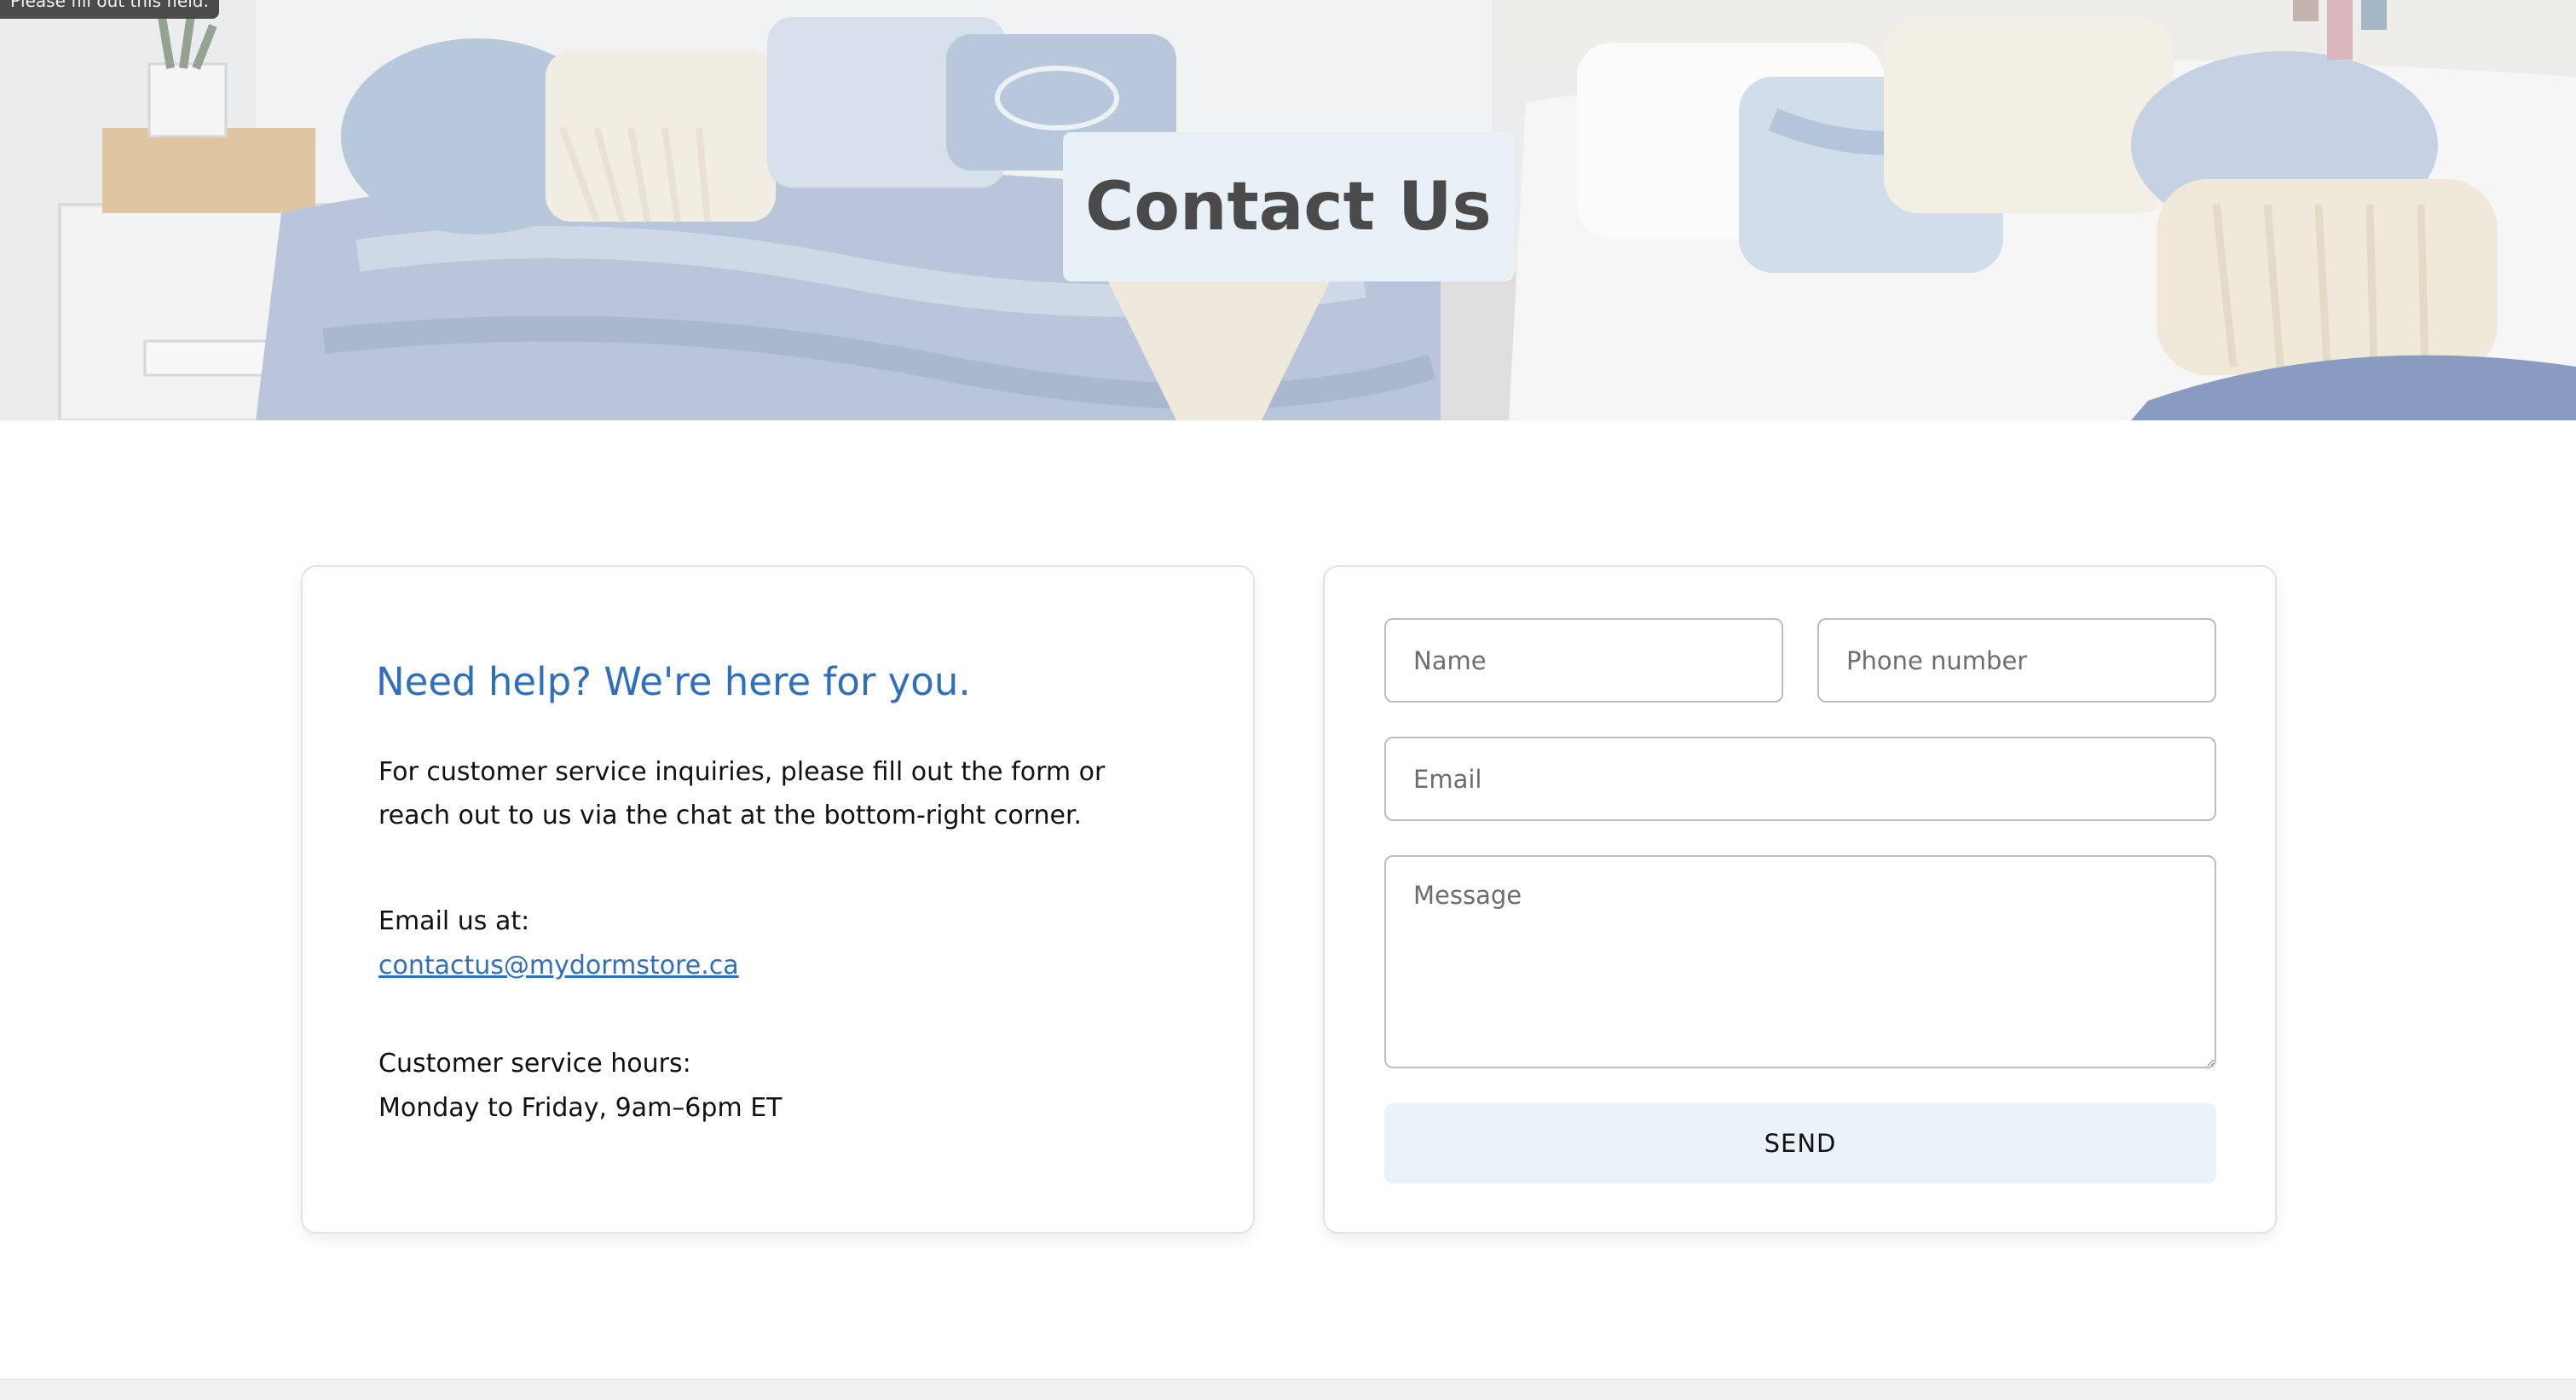 The height and width of the screenshot is (1400, 2576). What do you see at coordinates (1800, 779) in the screenshot?
I see `email-input` at bounding box center [1800, 779].